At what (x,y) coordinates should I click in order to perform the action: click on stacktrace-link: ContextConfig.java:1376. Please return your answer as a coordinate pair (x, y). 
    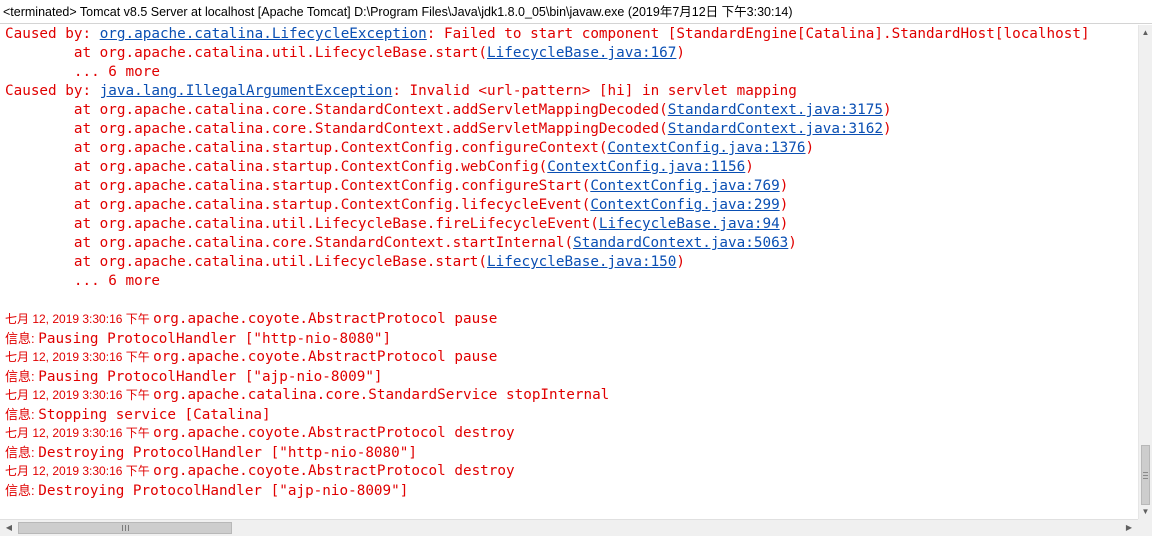
    Looking at the image, I should click on (707, 148).